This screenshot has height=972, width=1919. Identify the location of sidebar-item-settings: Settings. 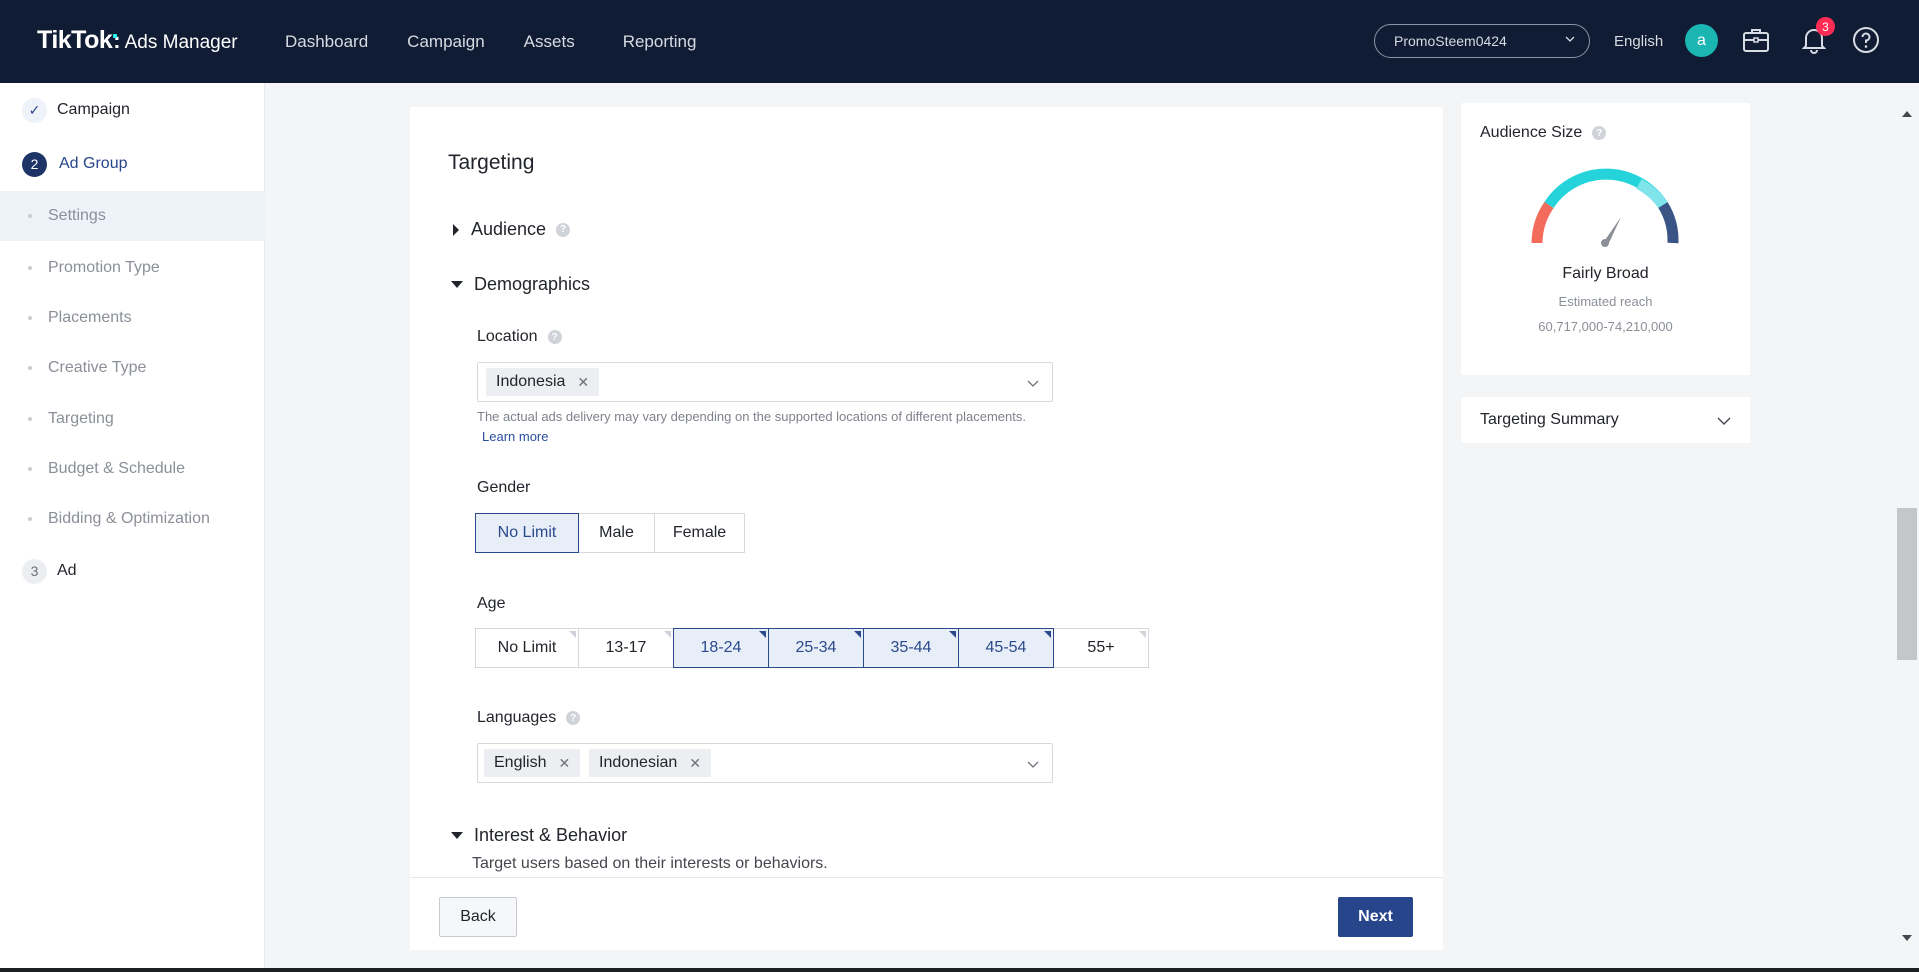
(132, 216).